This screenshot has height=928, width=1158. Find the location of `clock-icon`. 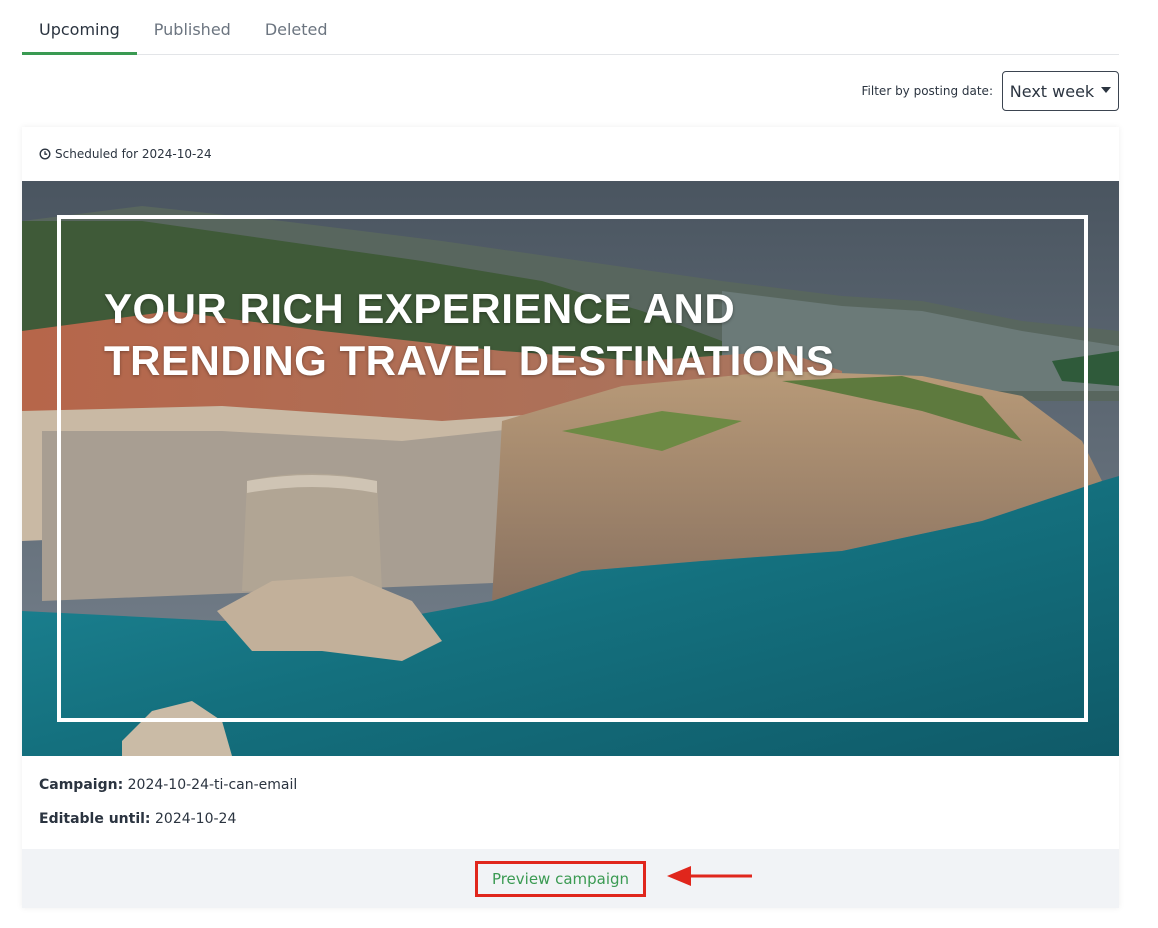

clock-icon is located at coordinates (45, 154).